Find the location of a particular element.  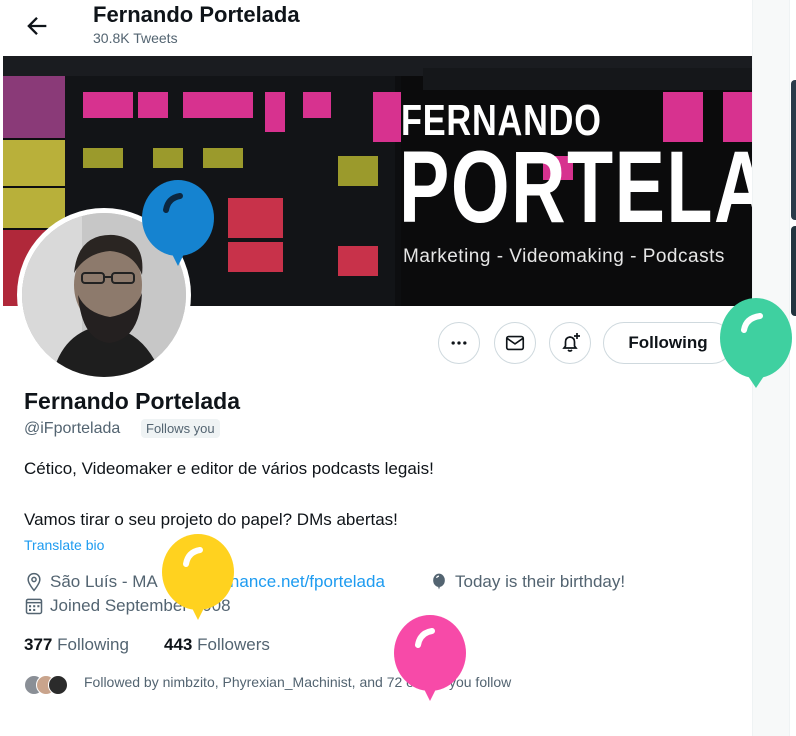

banner-title-line2: PORTELADA is located at coordinates (575, 187).